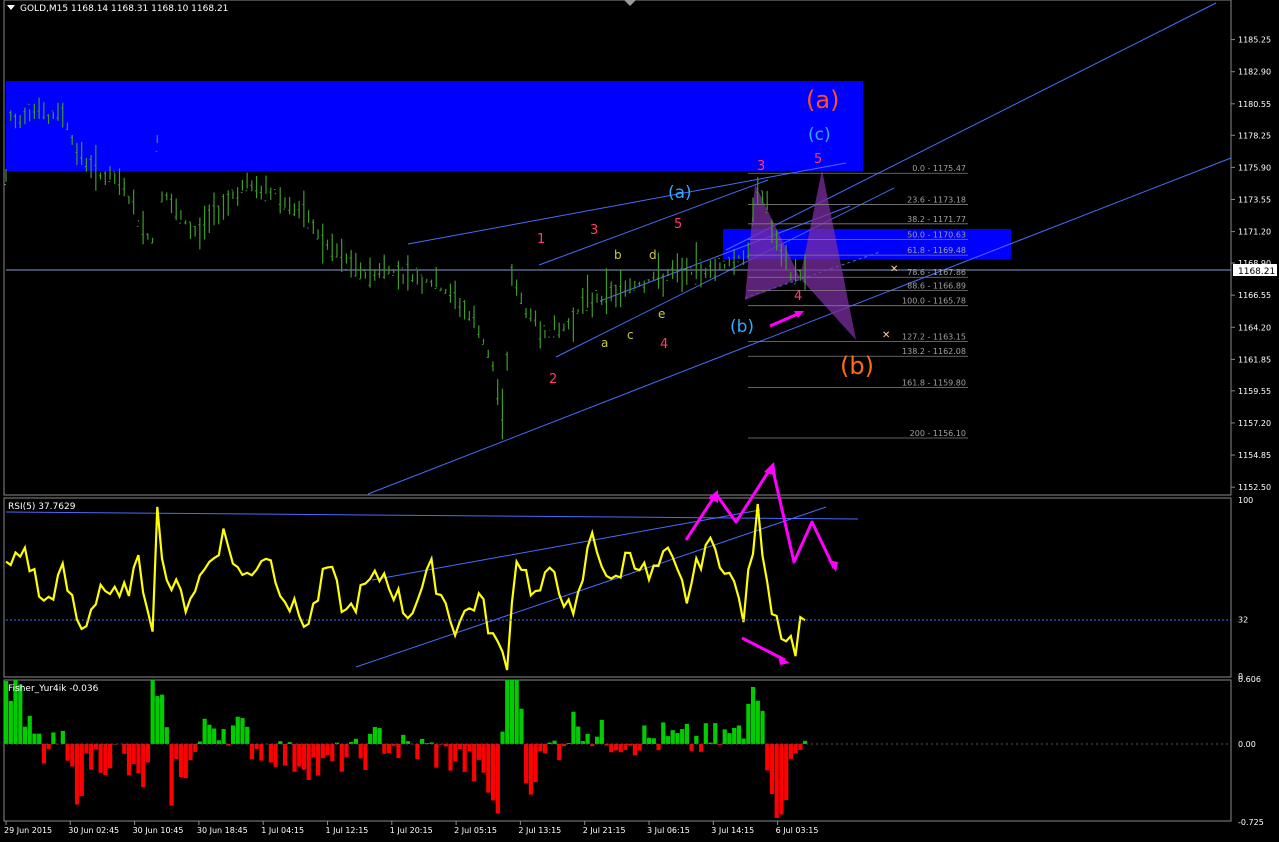 The width and height of the screenshot is (1279, 842). What do you see at coordinates (936, 234) in the screenshot?
I see `fib-level-label: 50.0 - 1170.63` at bounding box center [936, 234].